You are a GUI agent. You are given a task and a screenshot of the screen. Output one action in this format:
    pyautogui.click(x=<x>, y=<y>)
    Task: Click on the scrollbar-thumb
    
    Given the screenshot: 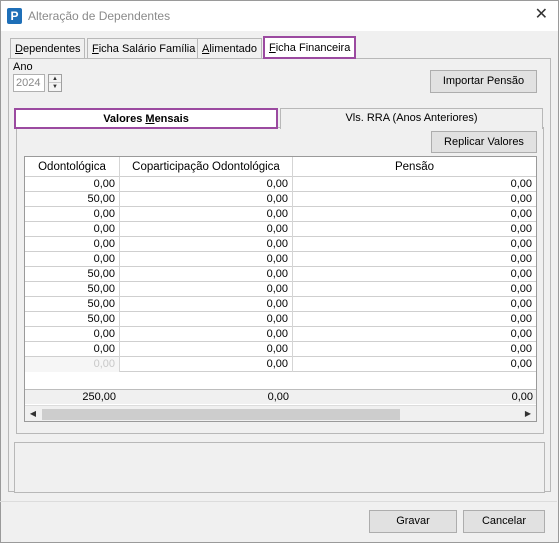 What is the action you would take?
    pyautogui.click(x=221, y=414)
    